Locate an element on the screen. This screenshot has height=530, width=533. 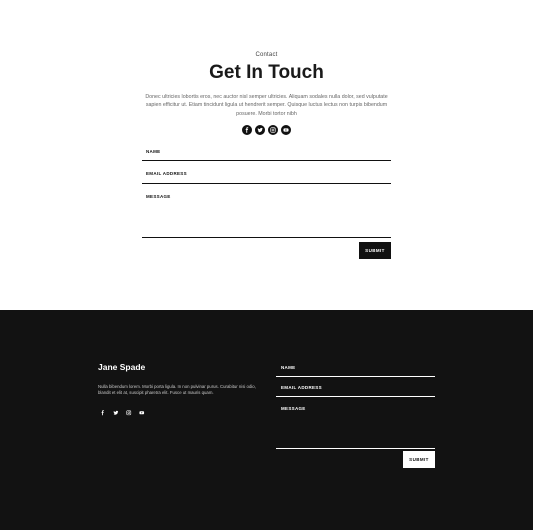
section-eyebrow: Contact is located at coordinates (266, 55).